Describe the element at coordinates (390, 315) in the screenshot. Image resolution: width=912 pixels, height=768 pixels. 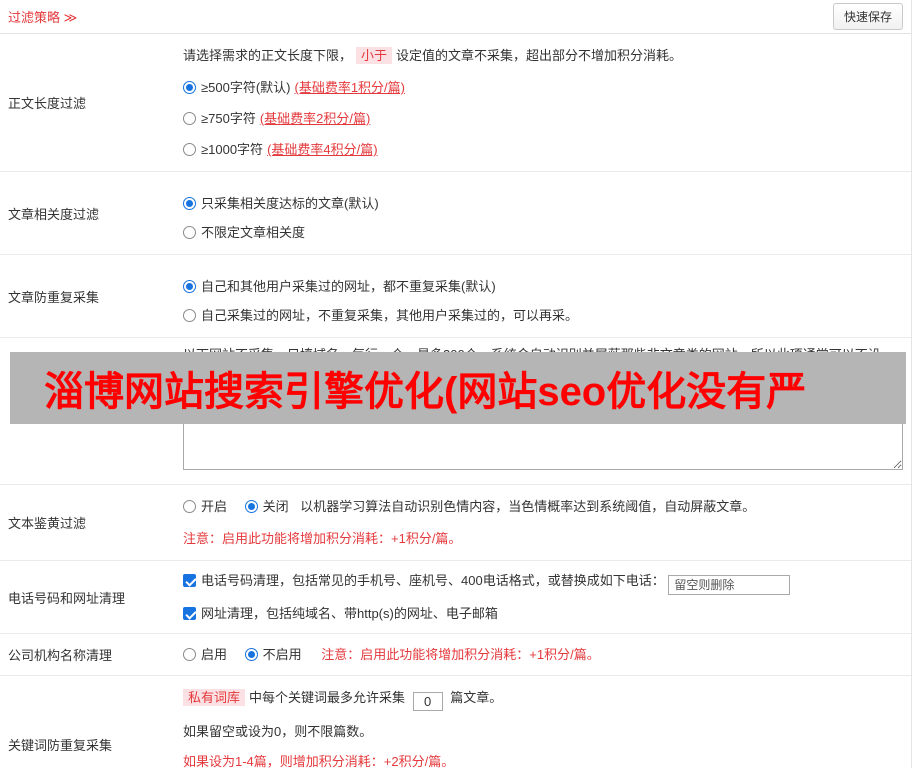
I see `option-dedup-self-only-label: 自己采集过的网址，不重复采集，其他用户采集过的，可以再采。` at that location.